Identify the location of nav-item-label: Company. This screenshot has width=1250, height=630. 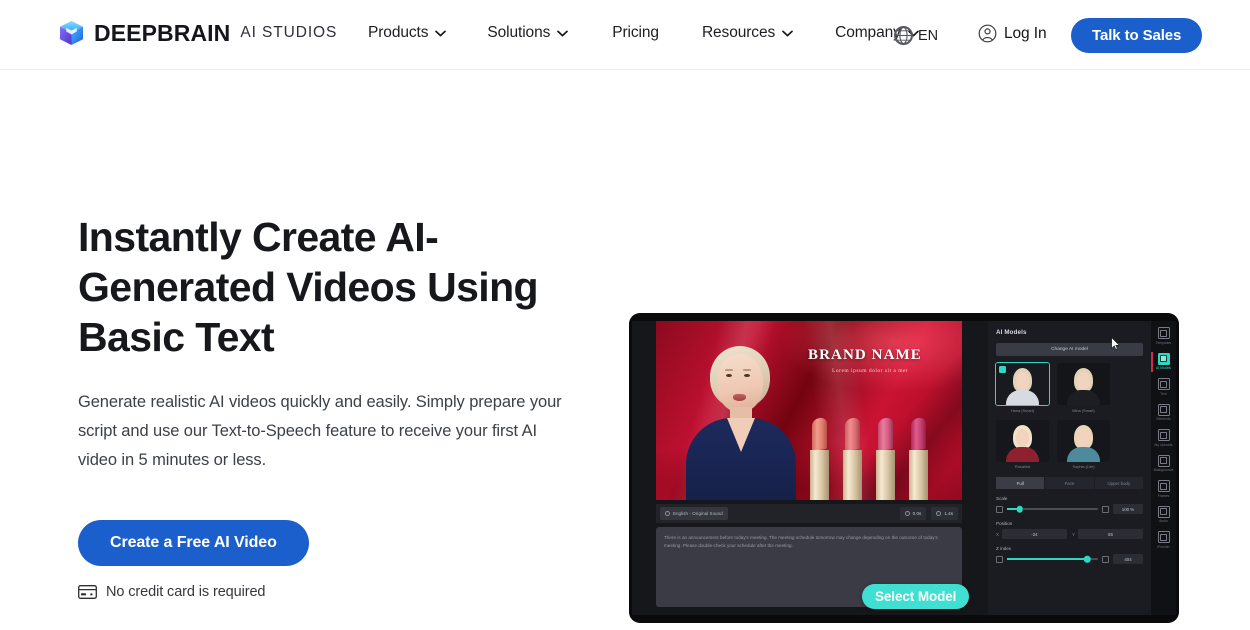
(868, 32).